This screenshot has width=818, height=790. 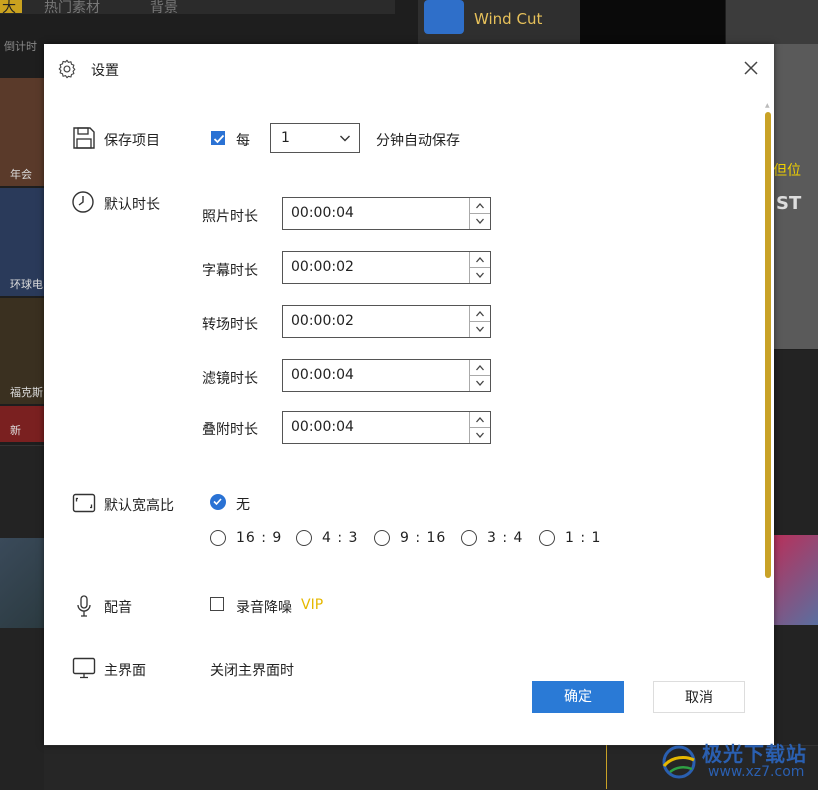 What do you see at coordinates (264, 608) in the screenshot?
I see `noise-reduction-label: 录音降噪` at bounding box center [264, 608].